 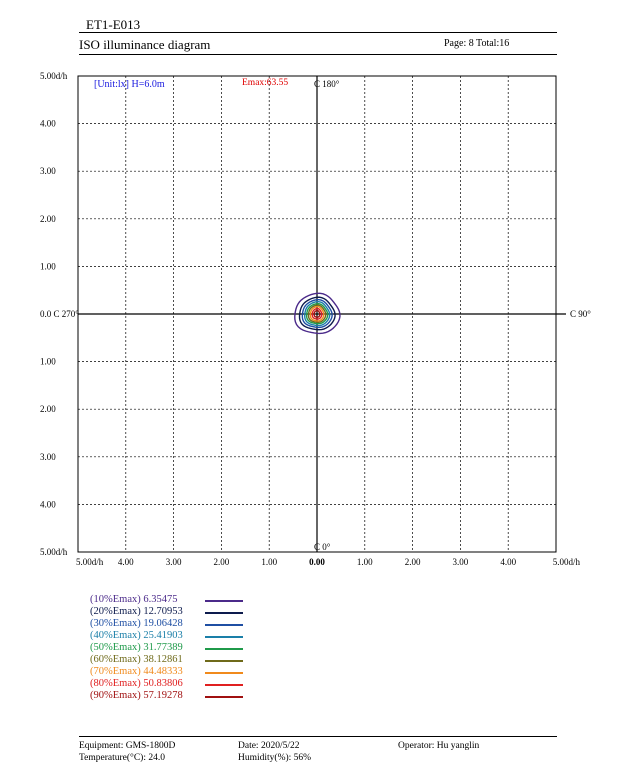 I want to click on operator-label: Operator: Hu yanglin, so click(x=439, y=746).